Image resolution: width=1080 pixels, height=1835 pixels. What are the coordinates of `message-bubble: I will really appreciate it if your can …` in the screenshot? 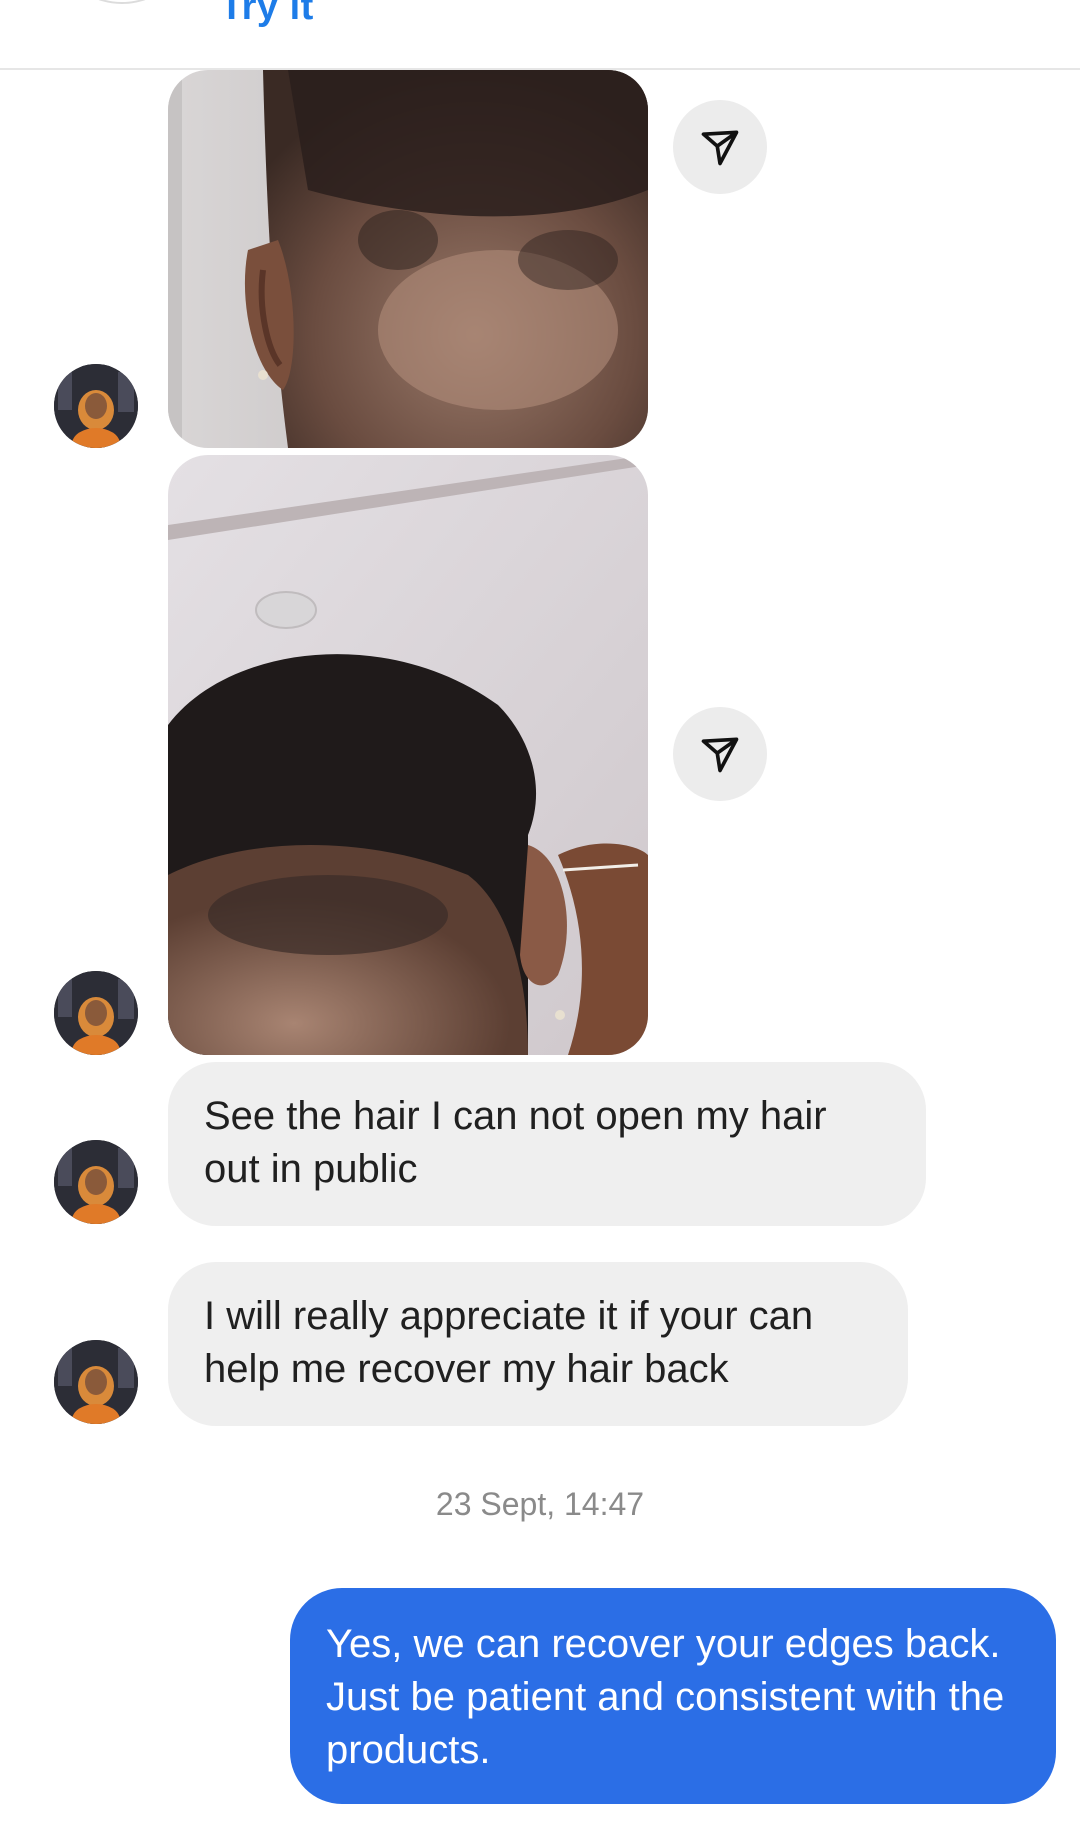 It's located at (538, 1344).